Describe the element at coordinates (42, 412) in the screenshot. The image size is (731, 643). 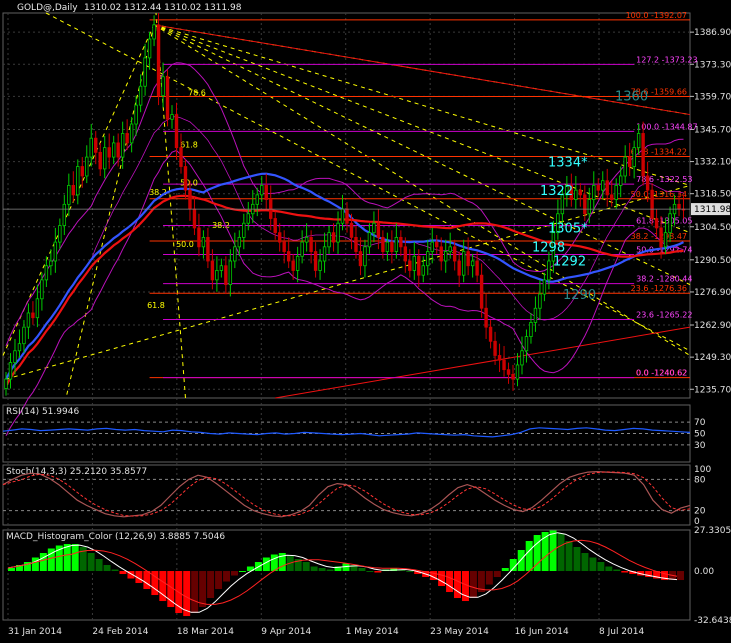
I see `rsi-title: RSI(14) 51.9946` at that location.